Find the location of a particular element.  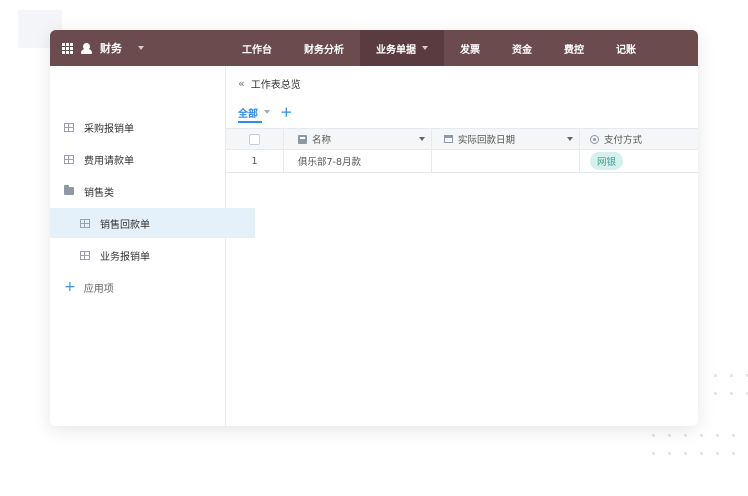

grid-menu-icon is located at coordinates (67, 48).